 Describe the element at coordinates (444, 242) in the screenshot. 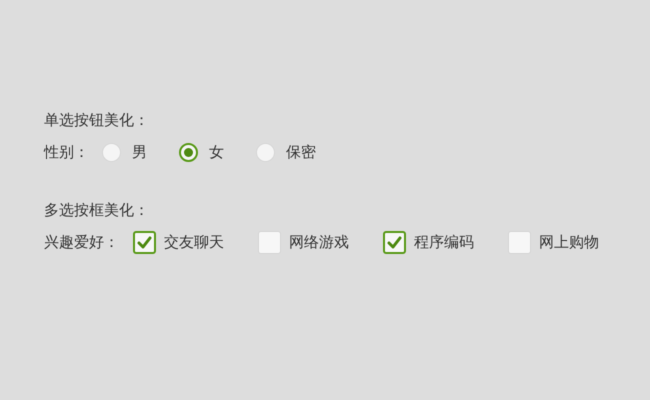

I see `option-label: 程序编码` at that location.